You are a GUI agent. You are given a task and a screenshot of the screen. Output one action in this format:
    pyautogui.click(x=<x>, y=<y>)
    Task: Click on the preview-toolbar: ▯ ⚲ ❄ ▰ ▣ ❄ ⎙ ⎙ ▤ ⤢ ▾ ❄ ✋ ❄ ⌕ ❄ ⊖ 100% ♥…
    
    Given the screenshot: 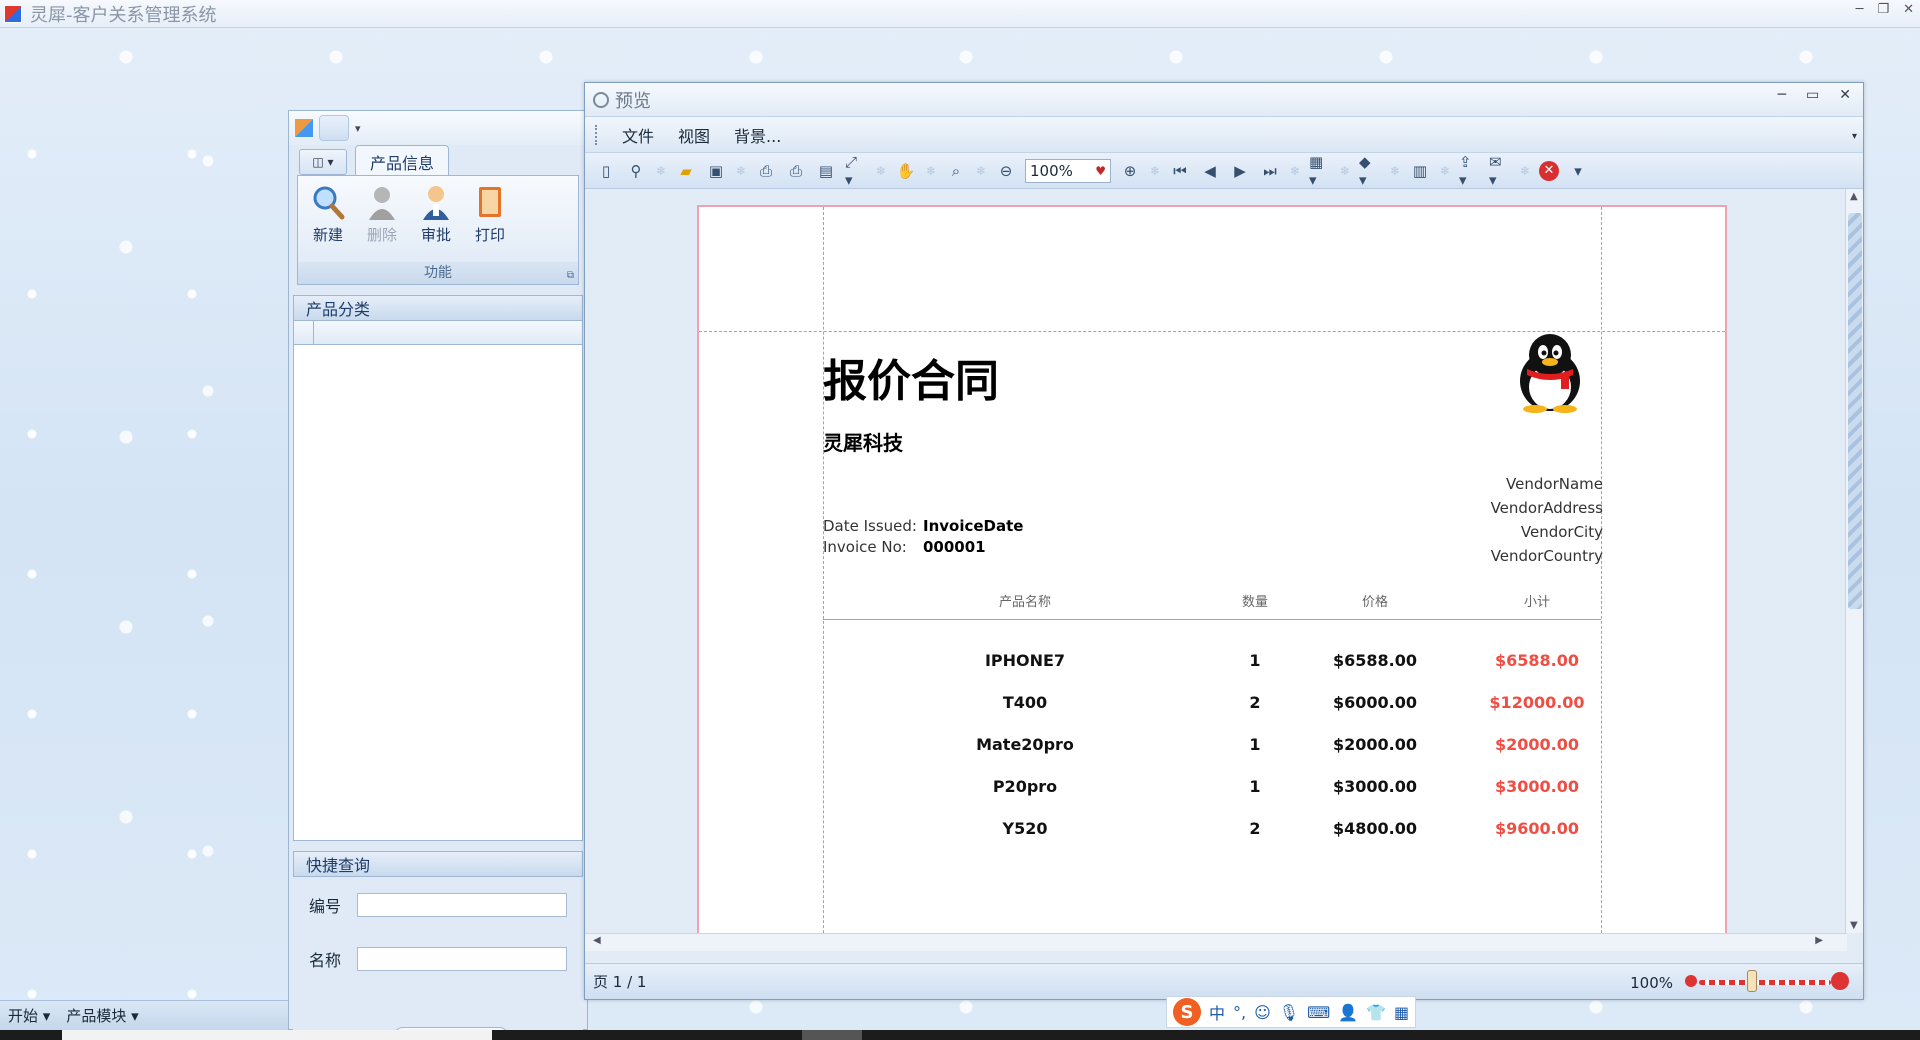 What is the action you would take?
    pyautogui.click(x=1224, y=171)
    